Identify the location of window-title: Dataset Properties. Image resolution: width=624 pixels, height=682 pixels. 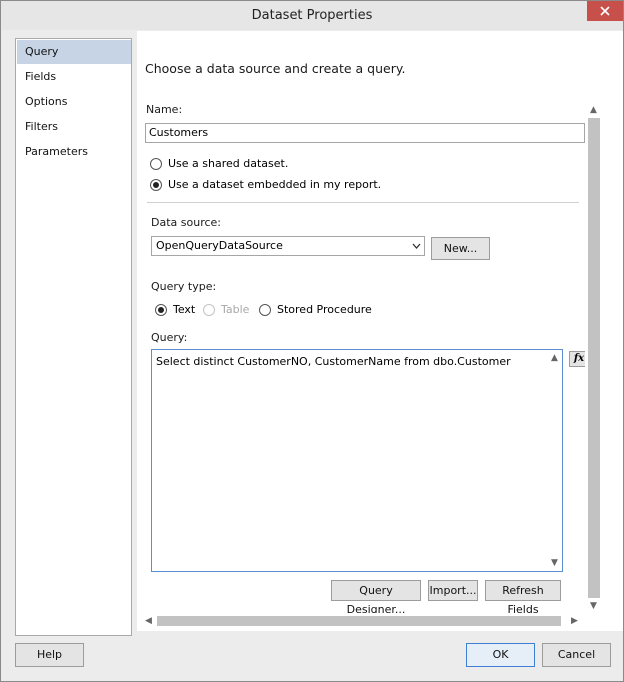
(312, 15).